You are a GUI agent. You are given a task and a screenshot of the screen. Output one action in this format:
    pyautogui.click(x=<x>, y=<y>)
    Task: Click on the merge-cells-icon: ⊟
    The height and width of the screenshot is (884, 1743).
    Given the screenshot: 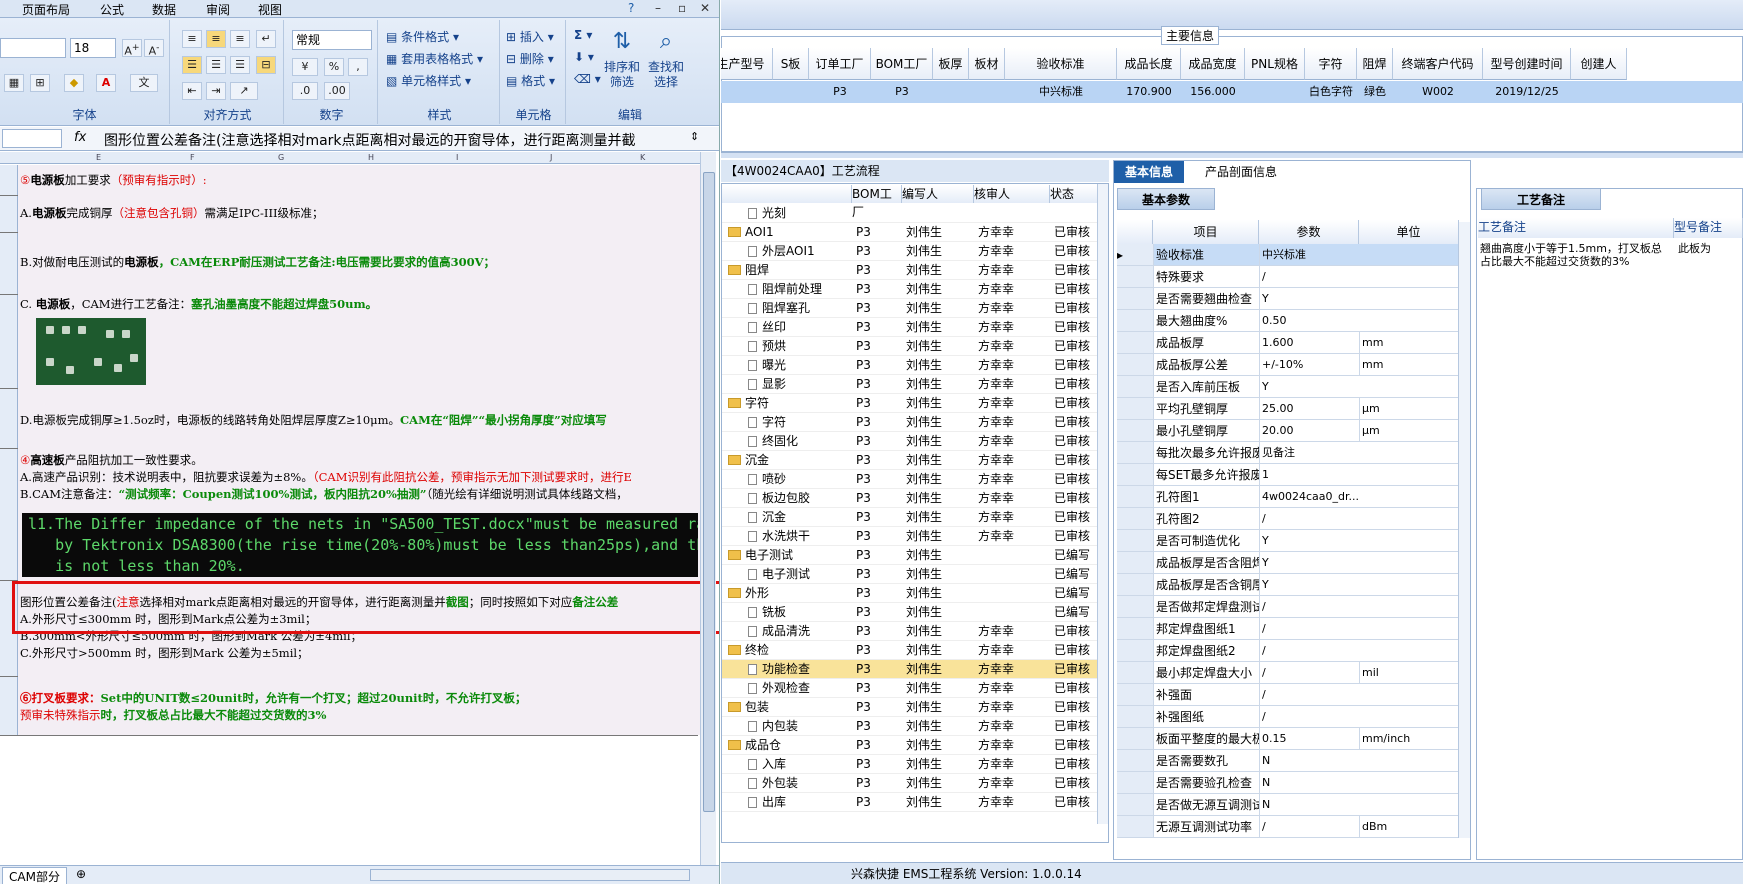 What is the action you would take?
    pyautogui.click(x=266, y=65)
    